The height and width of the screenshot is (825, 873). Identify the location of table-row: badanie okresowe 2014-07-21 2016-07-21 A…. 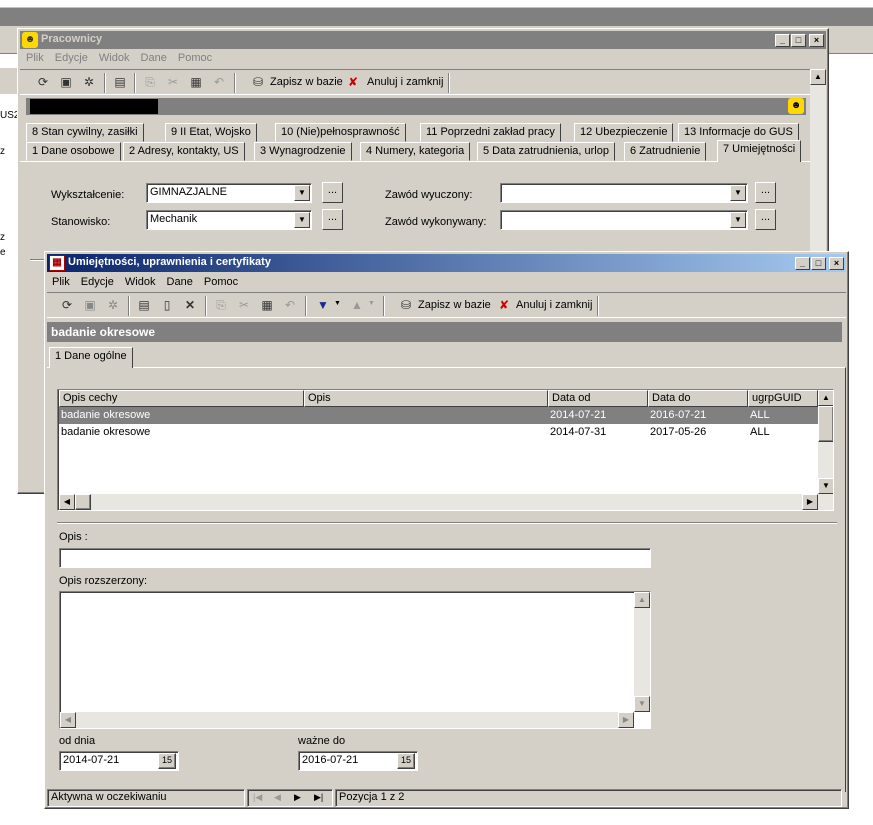
(438, 415).